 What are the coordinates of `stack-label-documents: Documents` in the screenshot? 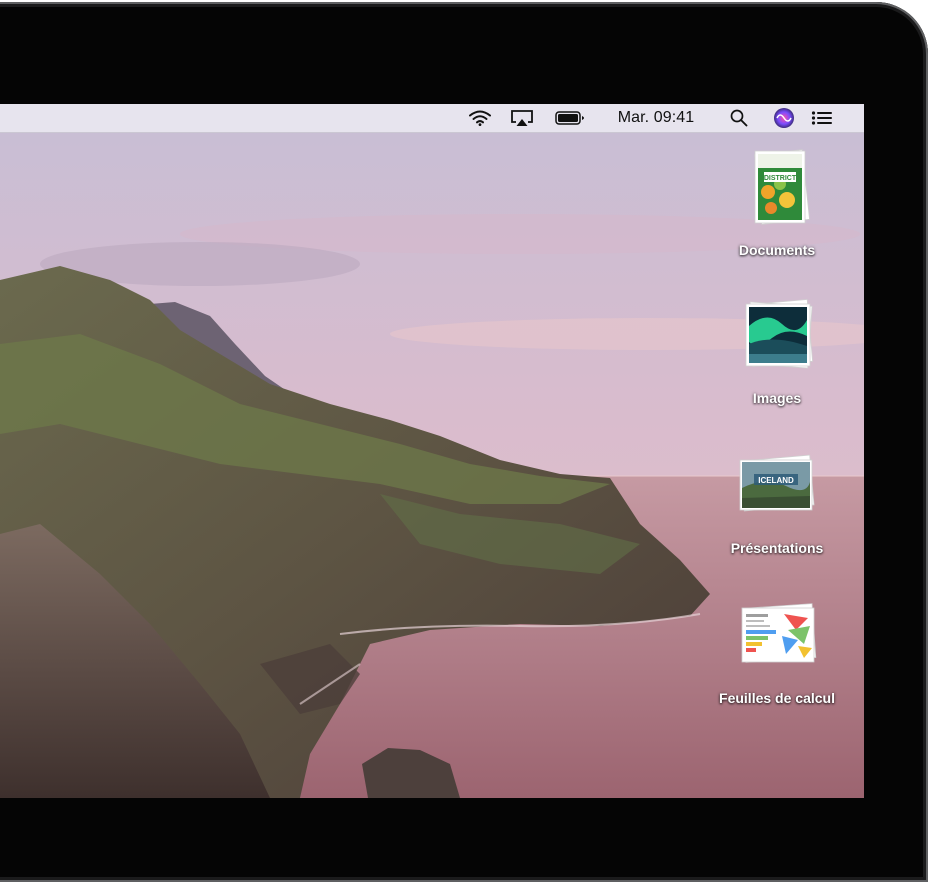 It's located at (777, 250).